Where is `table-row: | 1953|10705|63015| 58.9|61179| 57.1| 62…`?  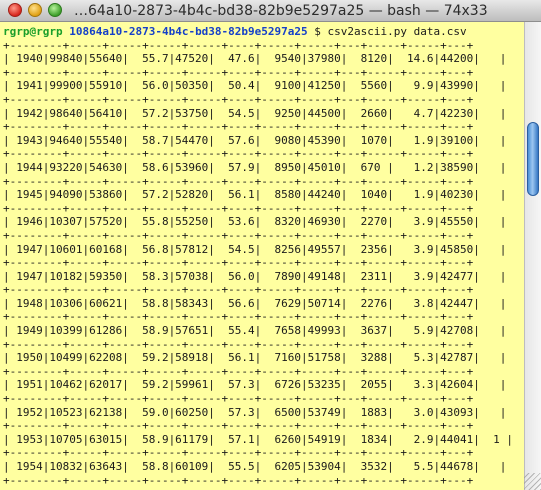
table-row: | 1953|10705|63015| 58.9|61179| 57.1| 62… is located at coordinates (258, 439).